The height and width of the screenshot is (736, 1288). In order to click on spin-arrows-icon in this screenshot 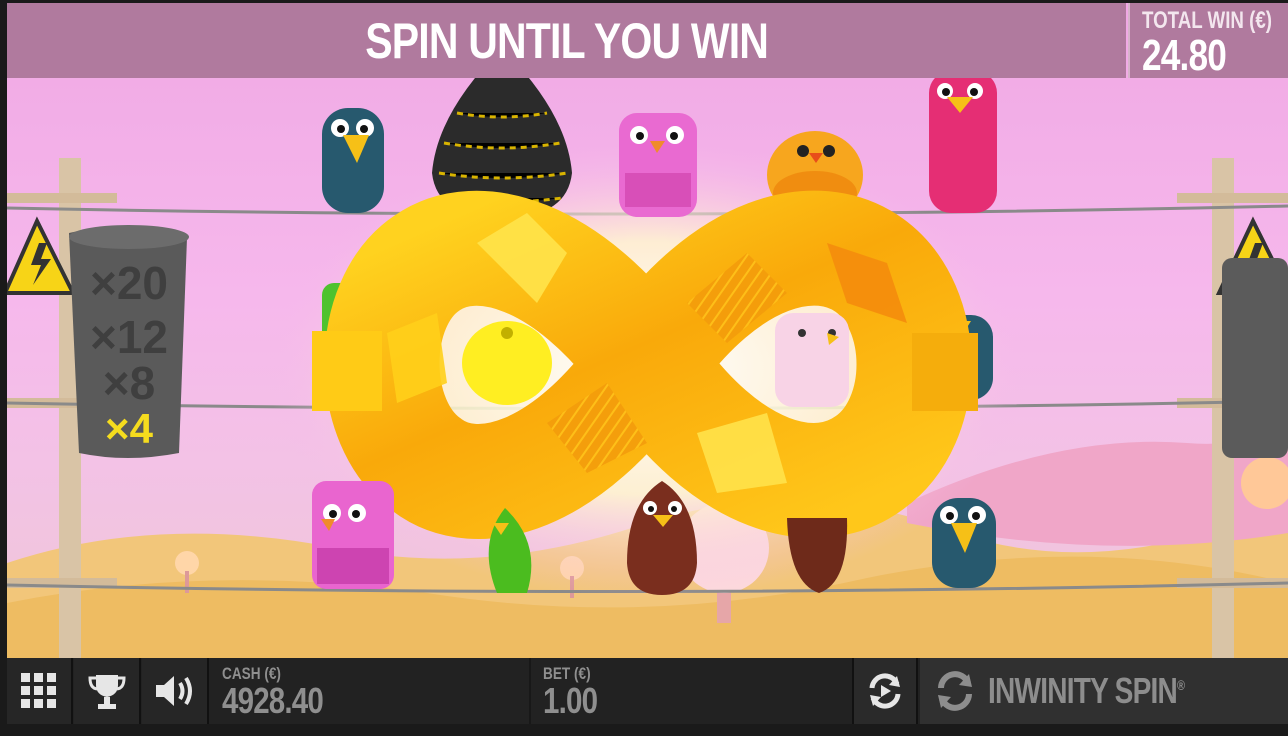, I will do `click(955, 691)`.